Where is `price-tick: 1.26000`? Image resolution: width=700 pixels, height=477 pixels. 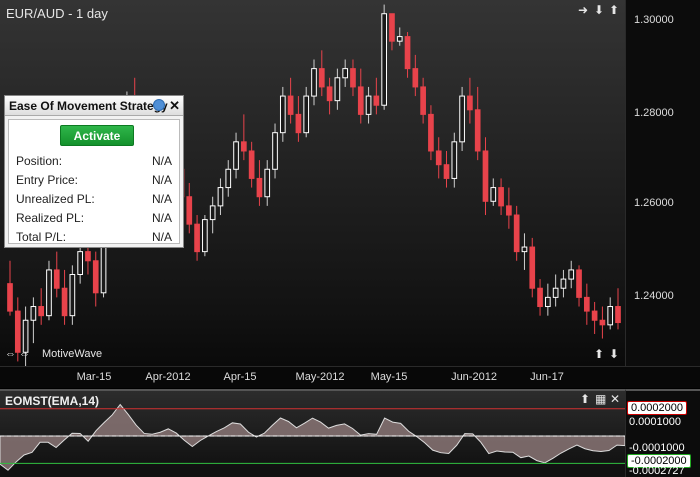 price-tick: 1.26000 is located at coordinates (654, 203).